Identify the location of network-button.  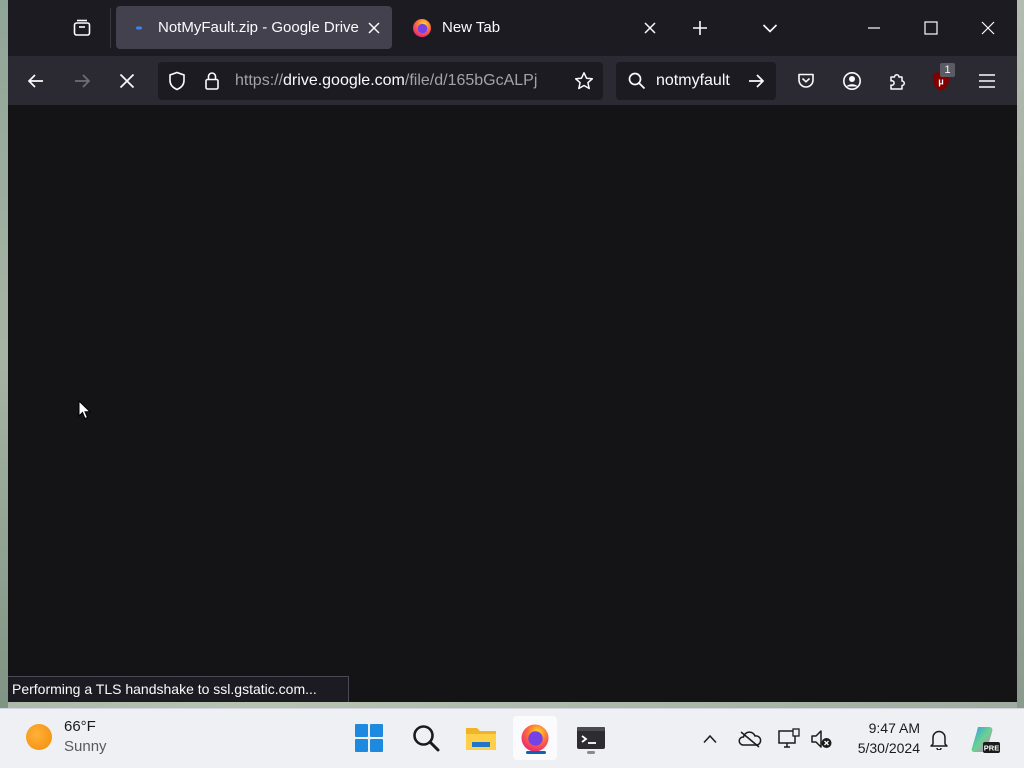
(789, 739).